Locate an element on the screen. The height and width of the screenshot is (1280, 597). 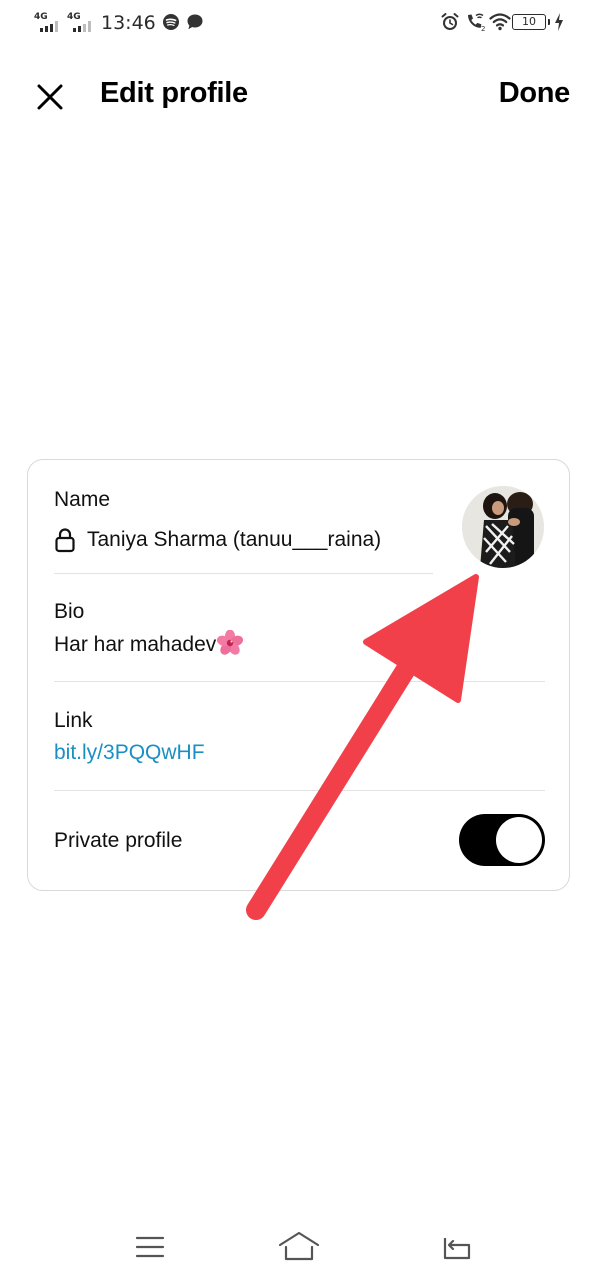
close-button is located at coordinates (50, 96).